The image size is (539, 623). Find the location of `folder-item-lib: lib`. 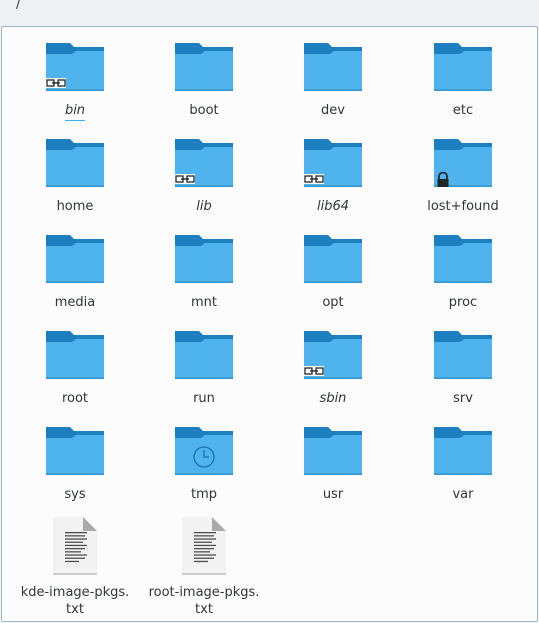

folder-item-lib: lib is located at coordinates (204, 168).